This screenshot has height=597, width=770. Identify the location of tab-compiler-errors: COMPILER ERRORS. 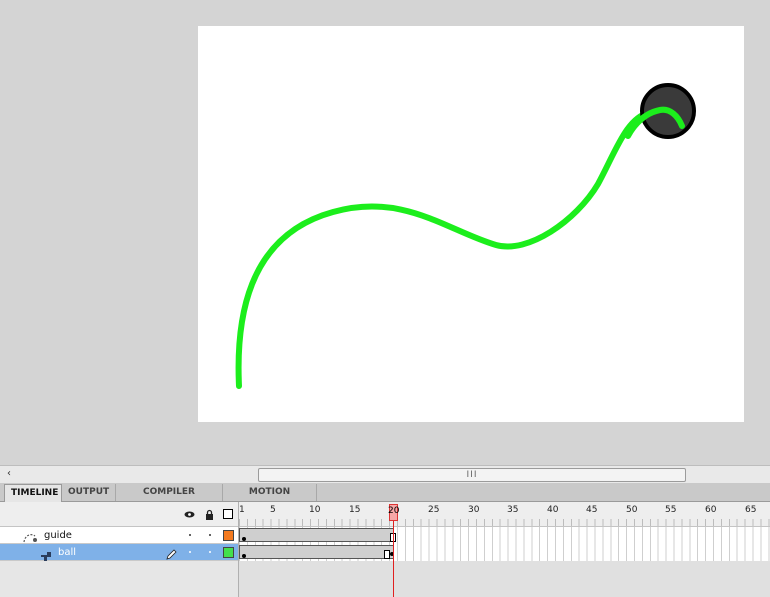
(169, 499).